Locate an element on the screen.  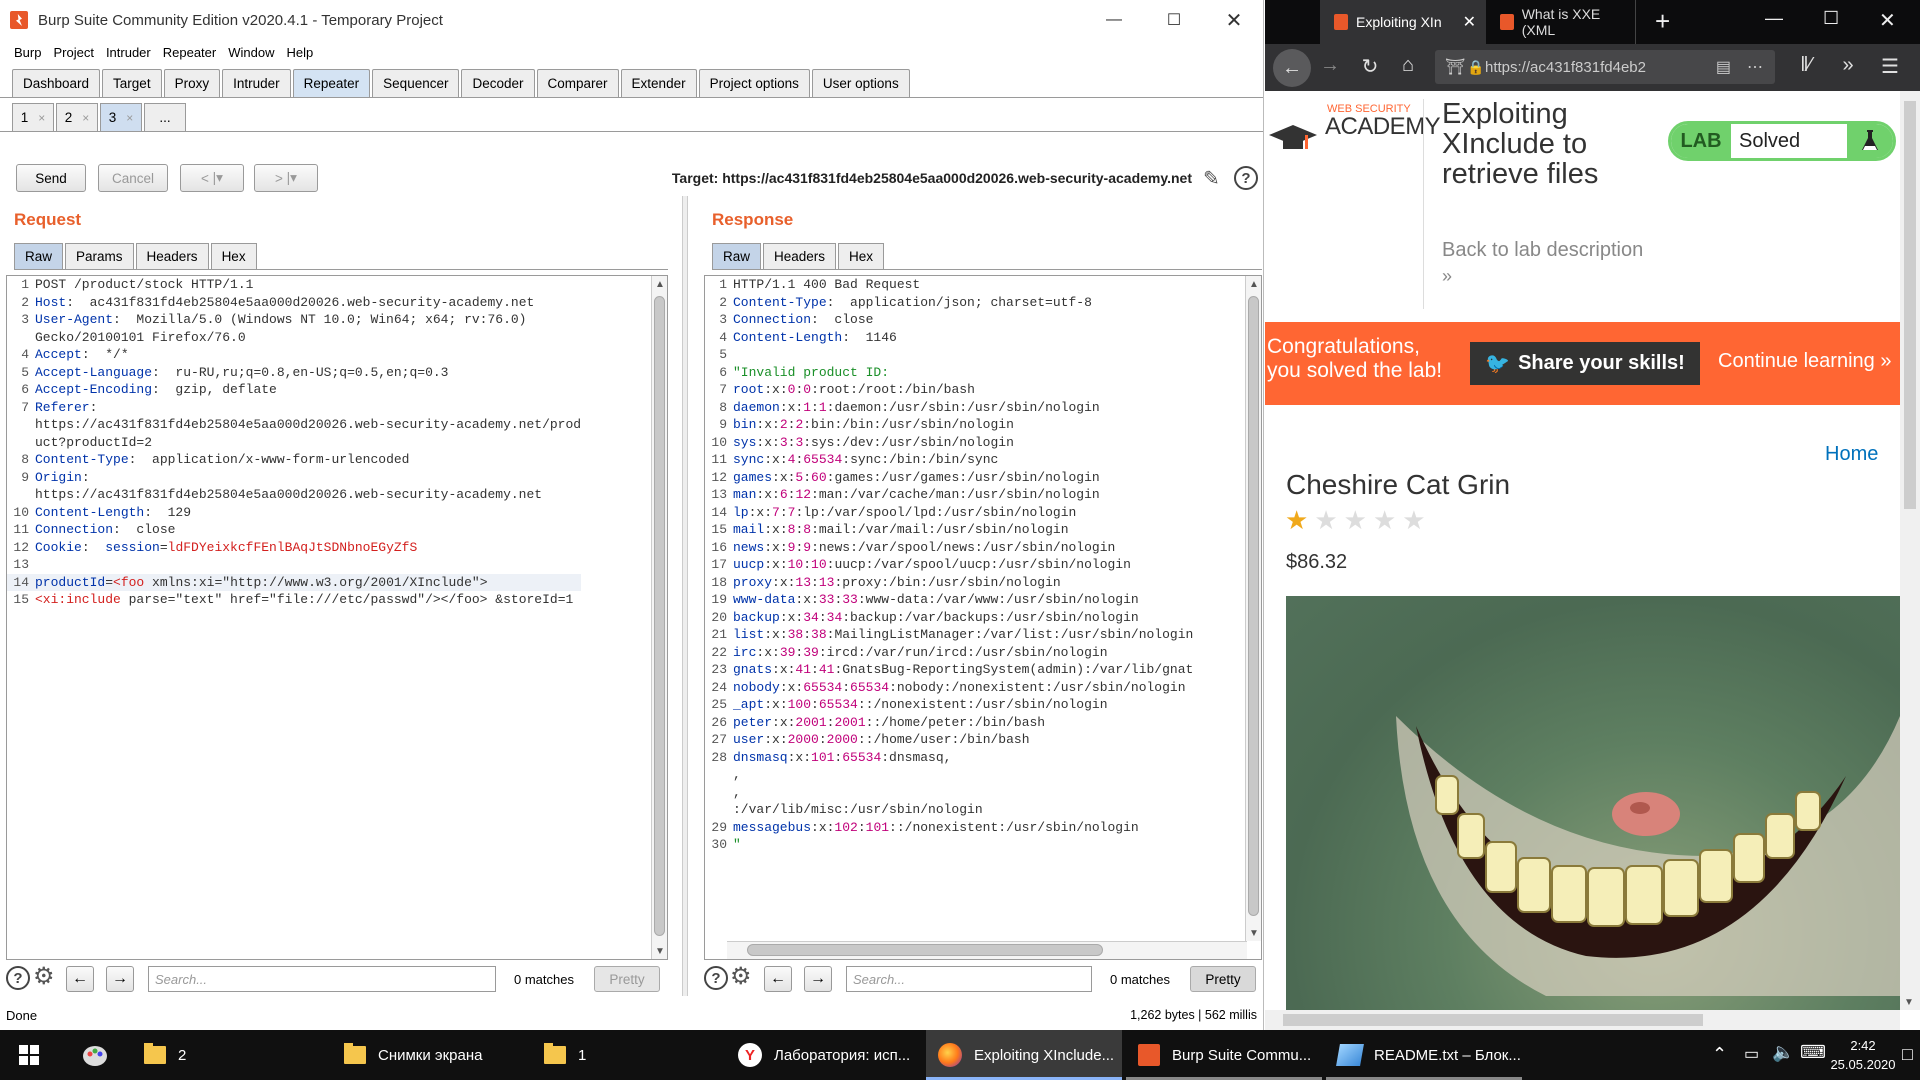
continue-learning-link: Continue learning » is located at coordinates (1804, 361).